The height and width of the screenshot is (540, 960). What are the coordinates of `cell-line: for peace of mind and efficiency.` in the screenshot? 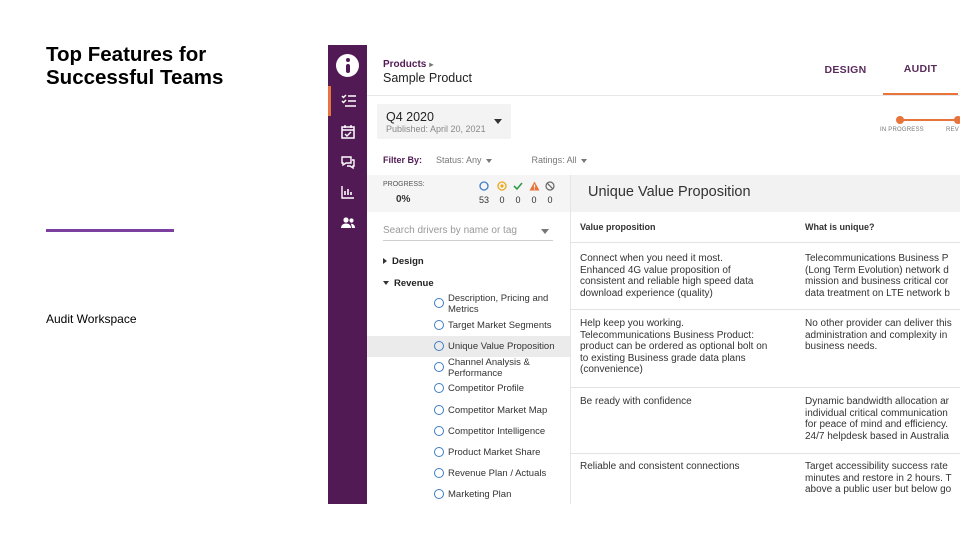 It's located at (877, 424).